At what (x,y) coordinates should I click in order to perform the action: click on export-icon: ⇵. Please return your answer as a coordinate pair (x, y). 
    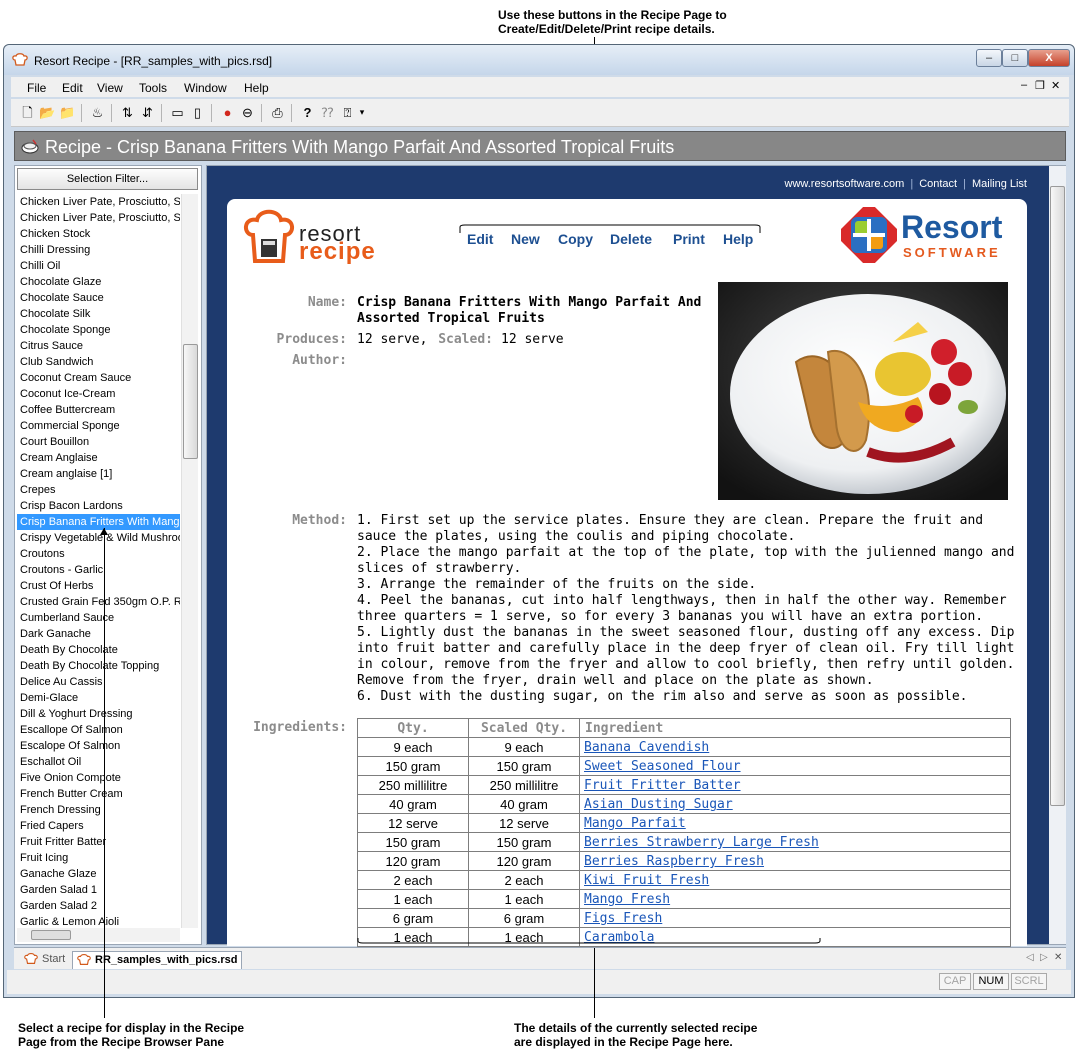
    Looking at the image, I should click on (147, 112).